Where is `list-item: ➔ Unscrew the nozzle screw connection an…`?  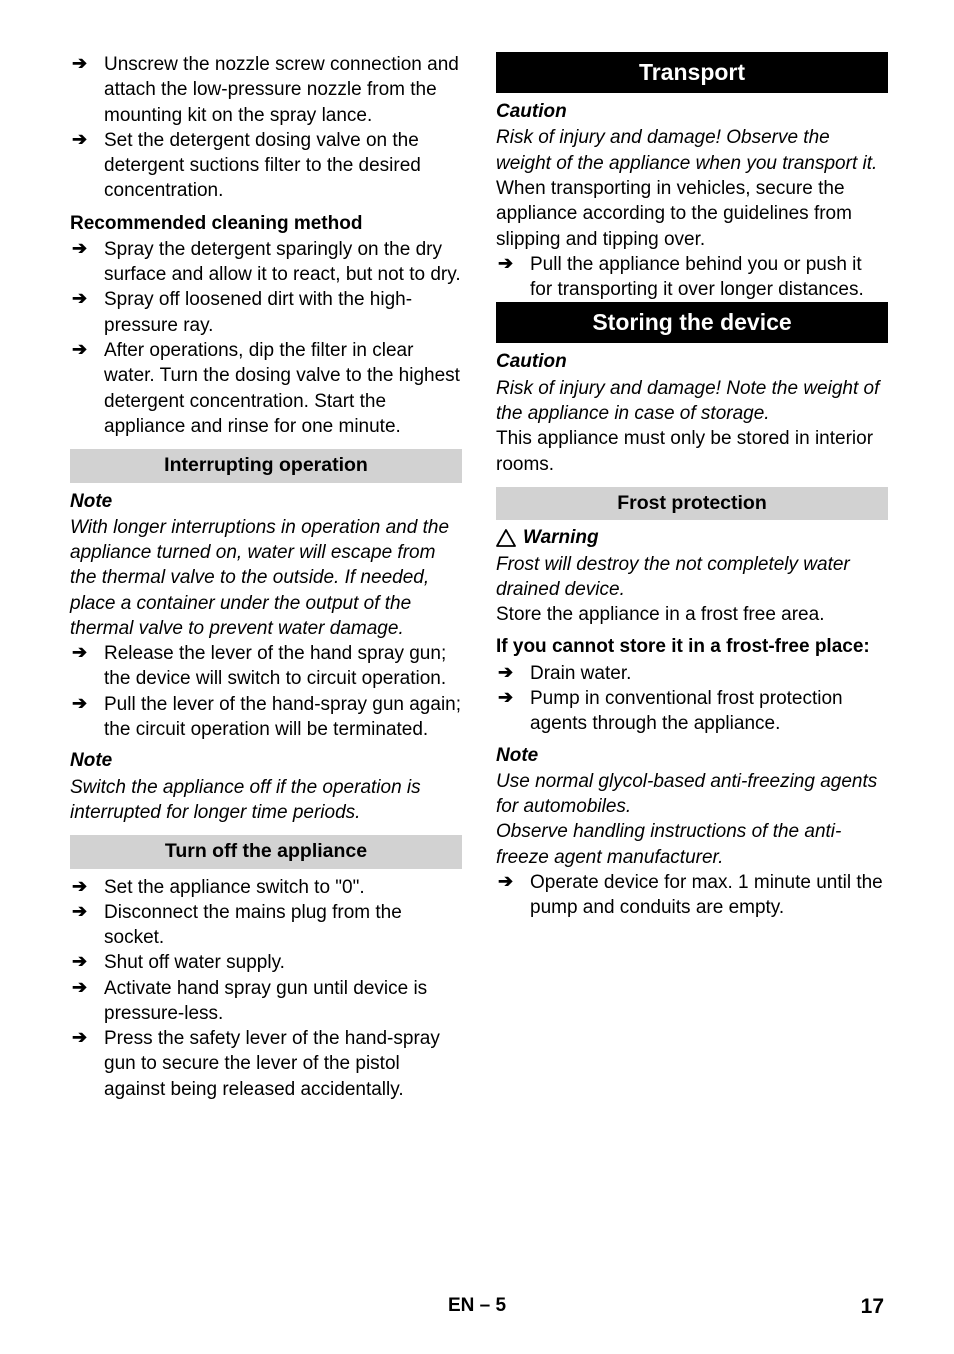
list-item: ➔ Unscrew the nozzle screw connection an… is located at coordinates (266, 90).